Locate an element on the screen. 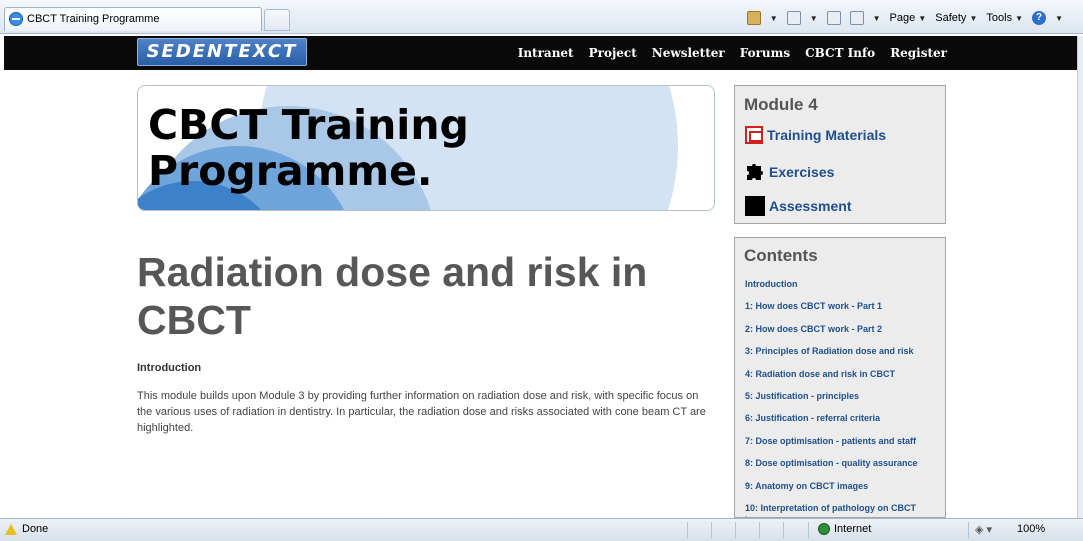 Image resolution: width=1083 pixels, height=541 pixels. puzzle-icon is located at coordinates (755, 172).